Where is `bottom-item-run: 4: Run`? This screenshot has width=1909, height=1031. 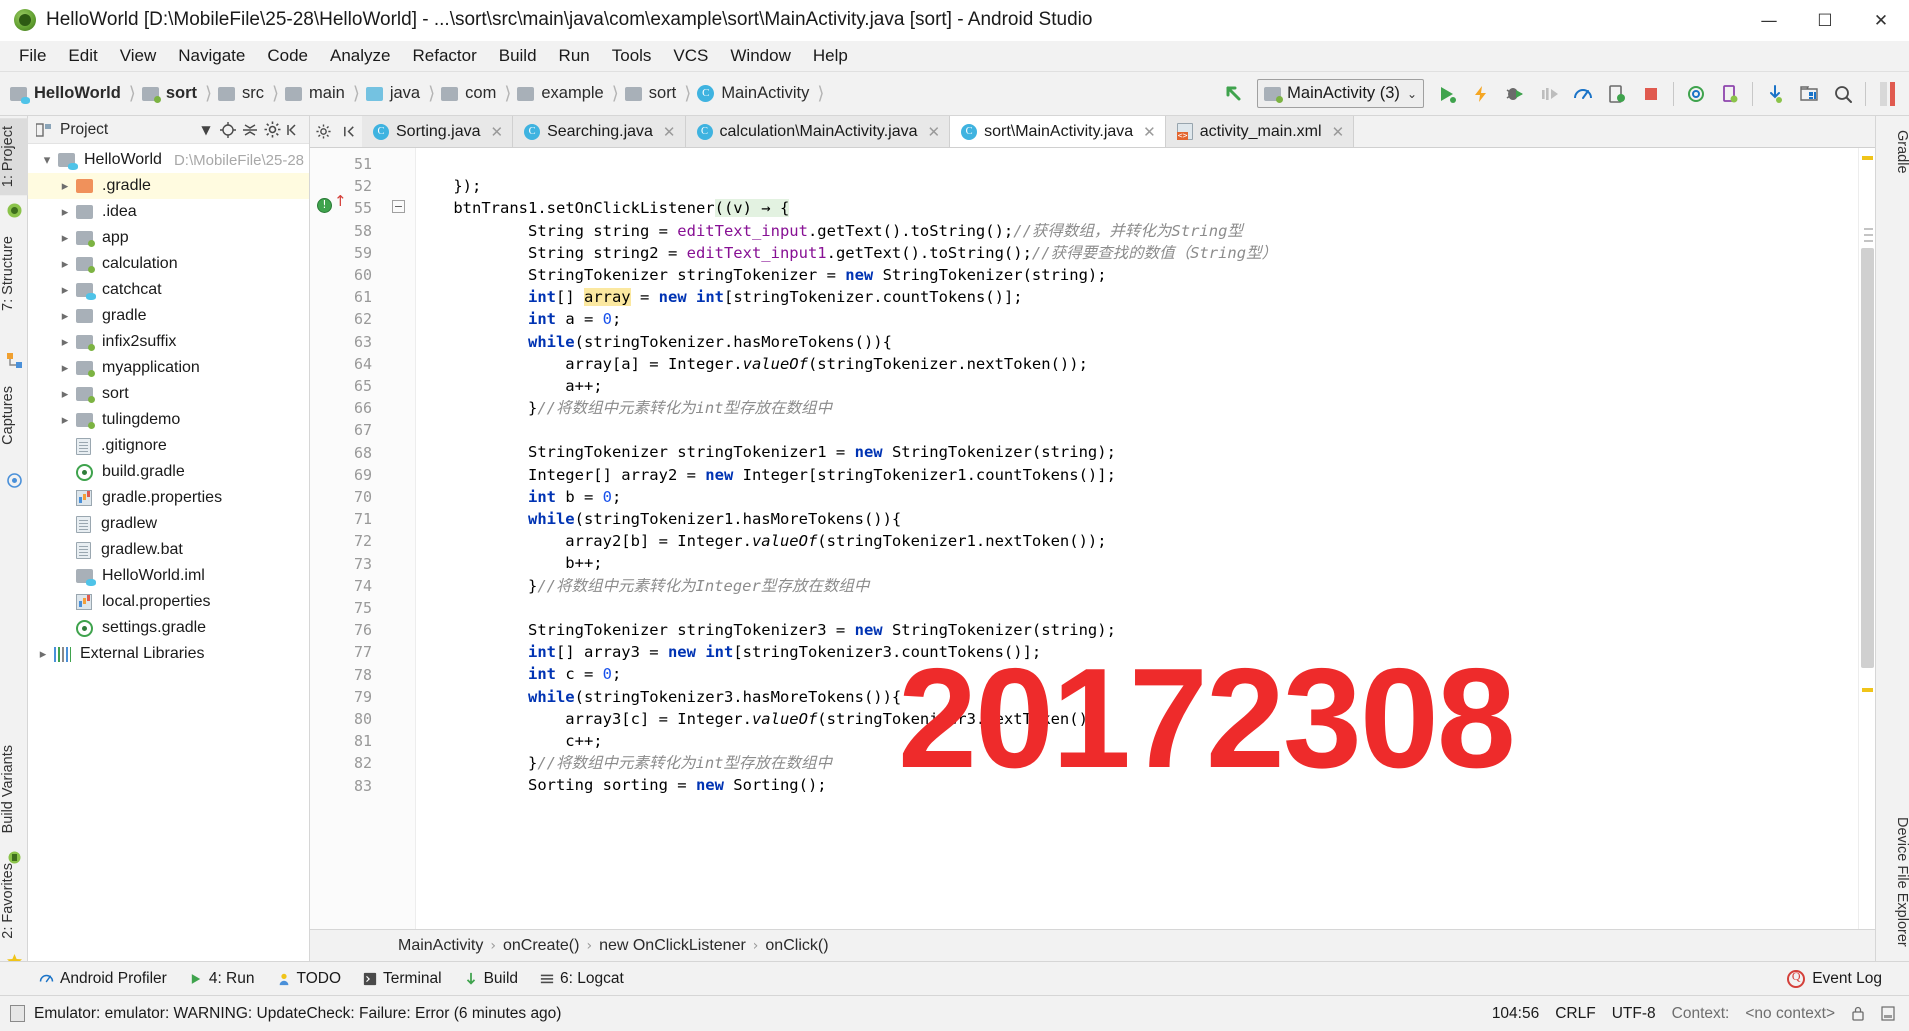 bottom-item-run: 4: Run is located at coordinates (222, 979).